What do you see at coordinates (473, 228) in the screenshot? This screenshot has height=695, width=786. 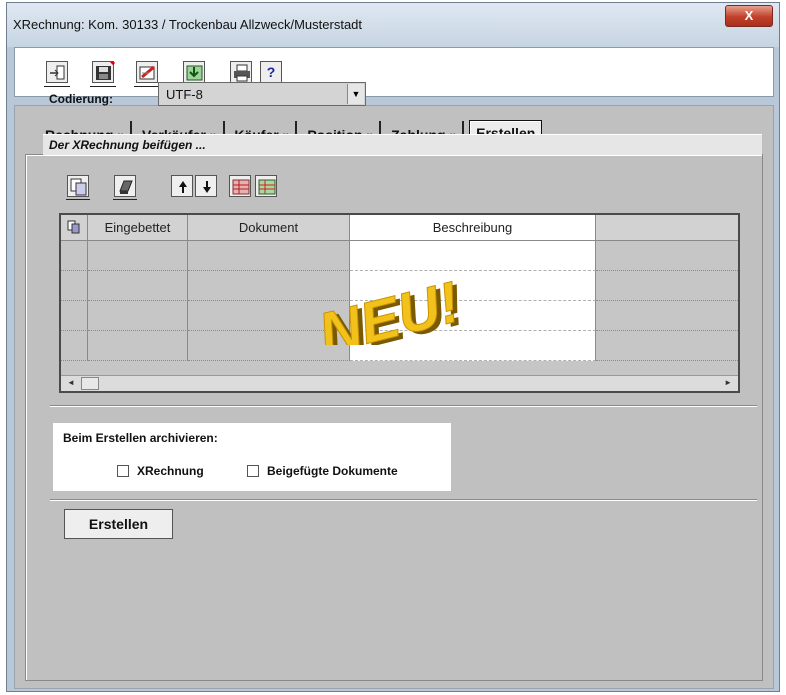 I see `column-header-beschreibung: Beschreibung` at bounding box center [473, 228].